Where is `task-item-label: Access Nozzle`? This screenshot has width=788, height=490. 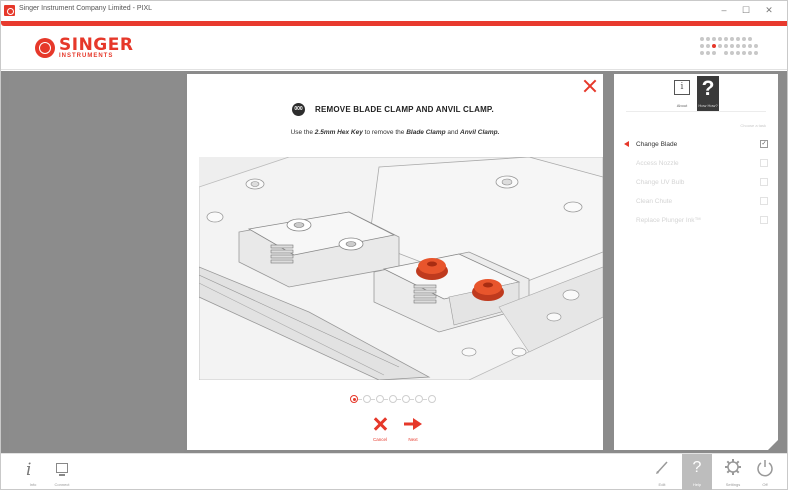 task-item-label: Access Nozzle is located at coordinates (657, 163).